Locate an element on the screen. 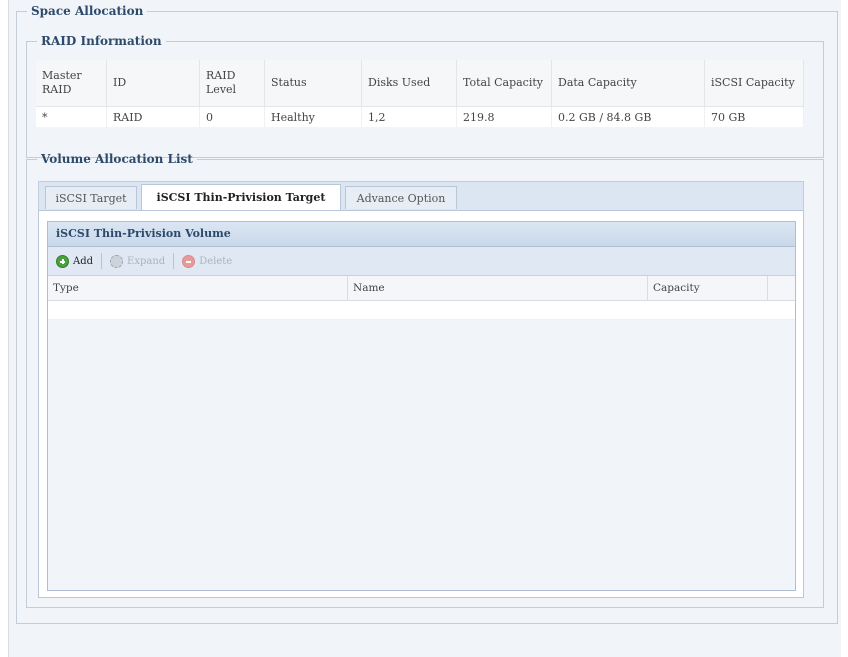  col-iscsi-capacity: iSCSI Capacity is located at coordinates (754, 83).